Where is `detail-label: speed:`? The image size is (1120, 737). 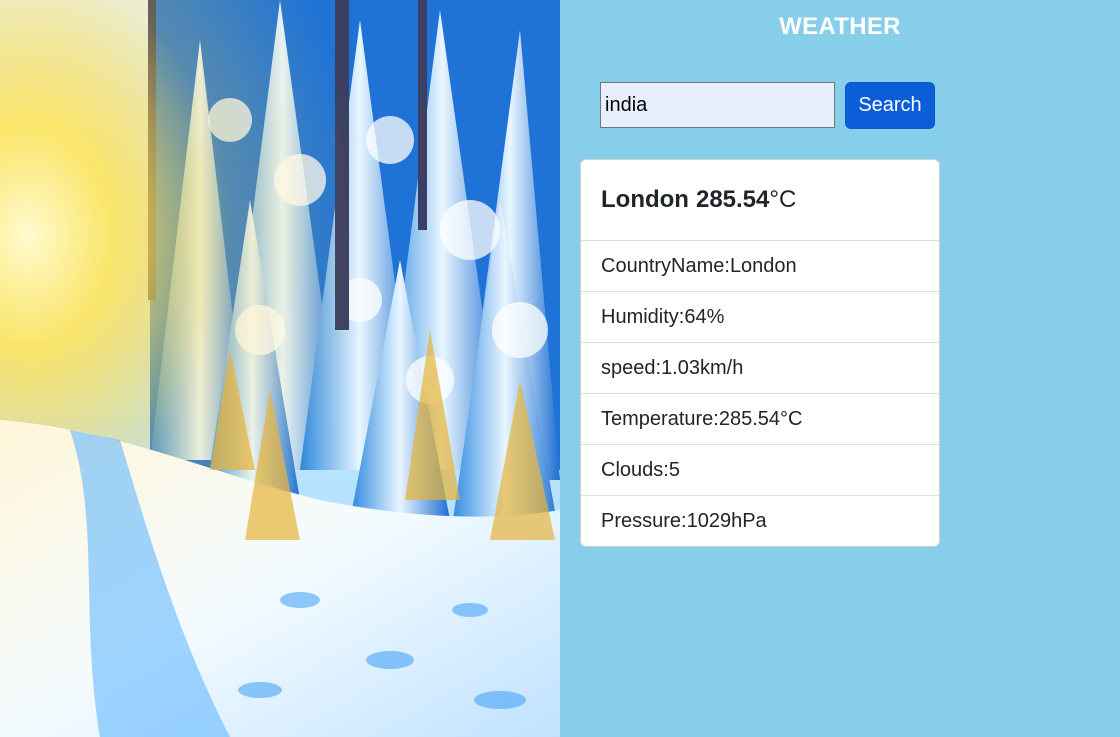 detail-label: speed: is located at coordinates (631, 367).